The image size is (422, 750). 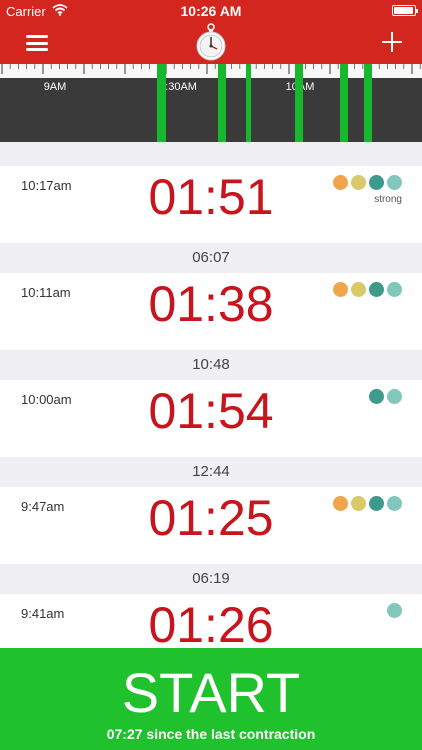 I want to click on contraction-row: 10:00am 01:54, so click(x=211, y=418).